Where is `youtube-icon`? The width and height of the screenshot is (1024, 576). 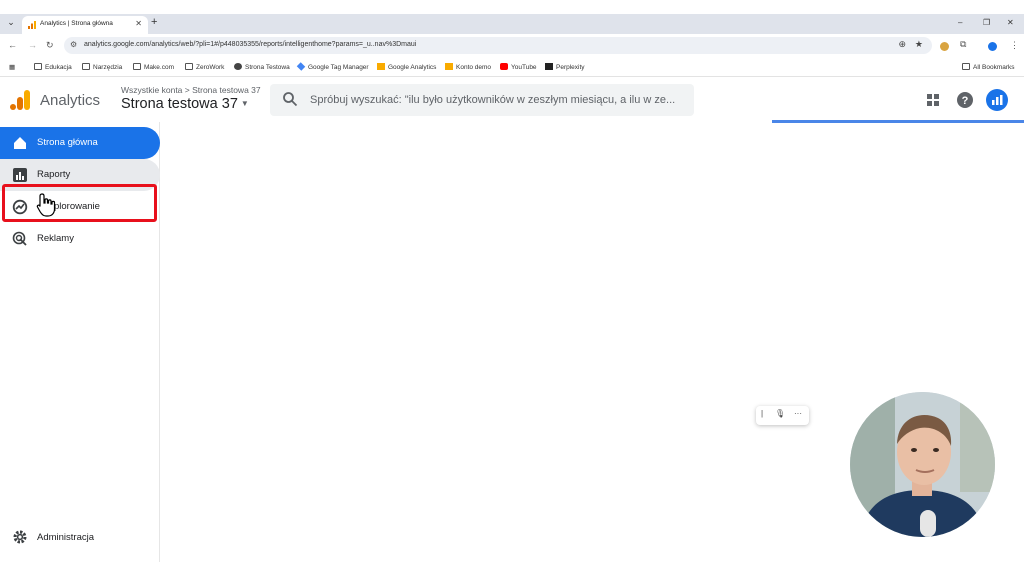 youtube-icon is located at coordinates (504, 66).